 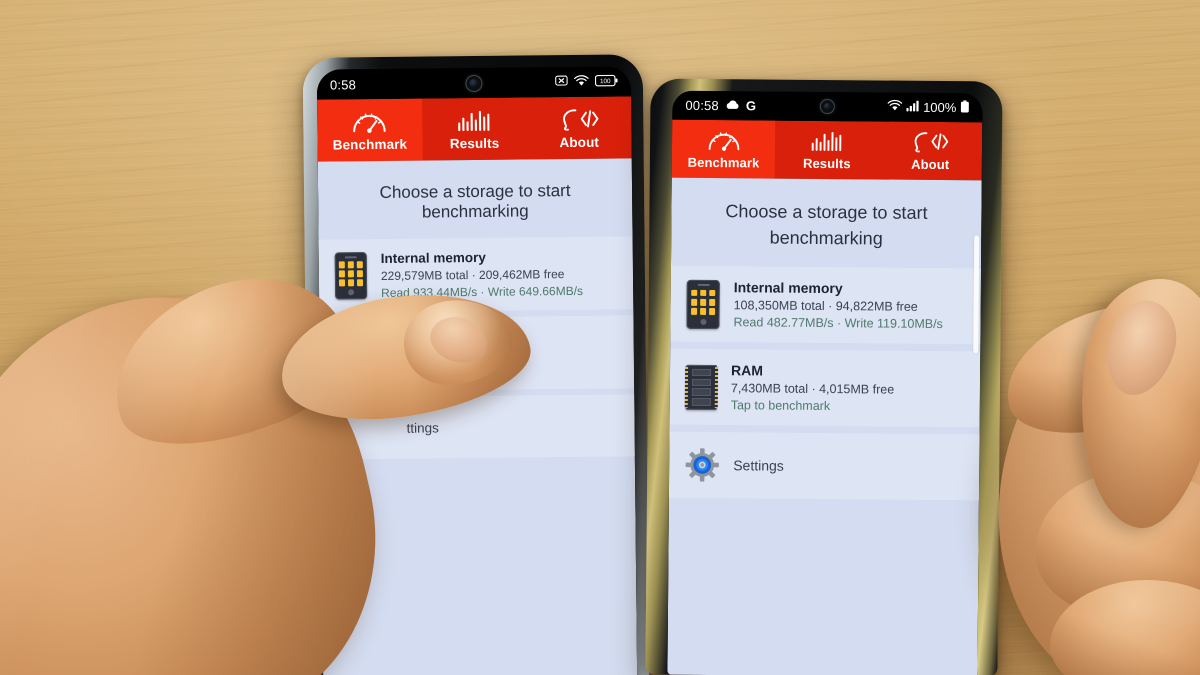 I want to click on signal-icon, so click(x=912, y=107).